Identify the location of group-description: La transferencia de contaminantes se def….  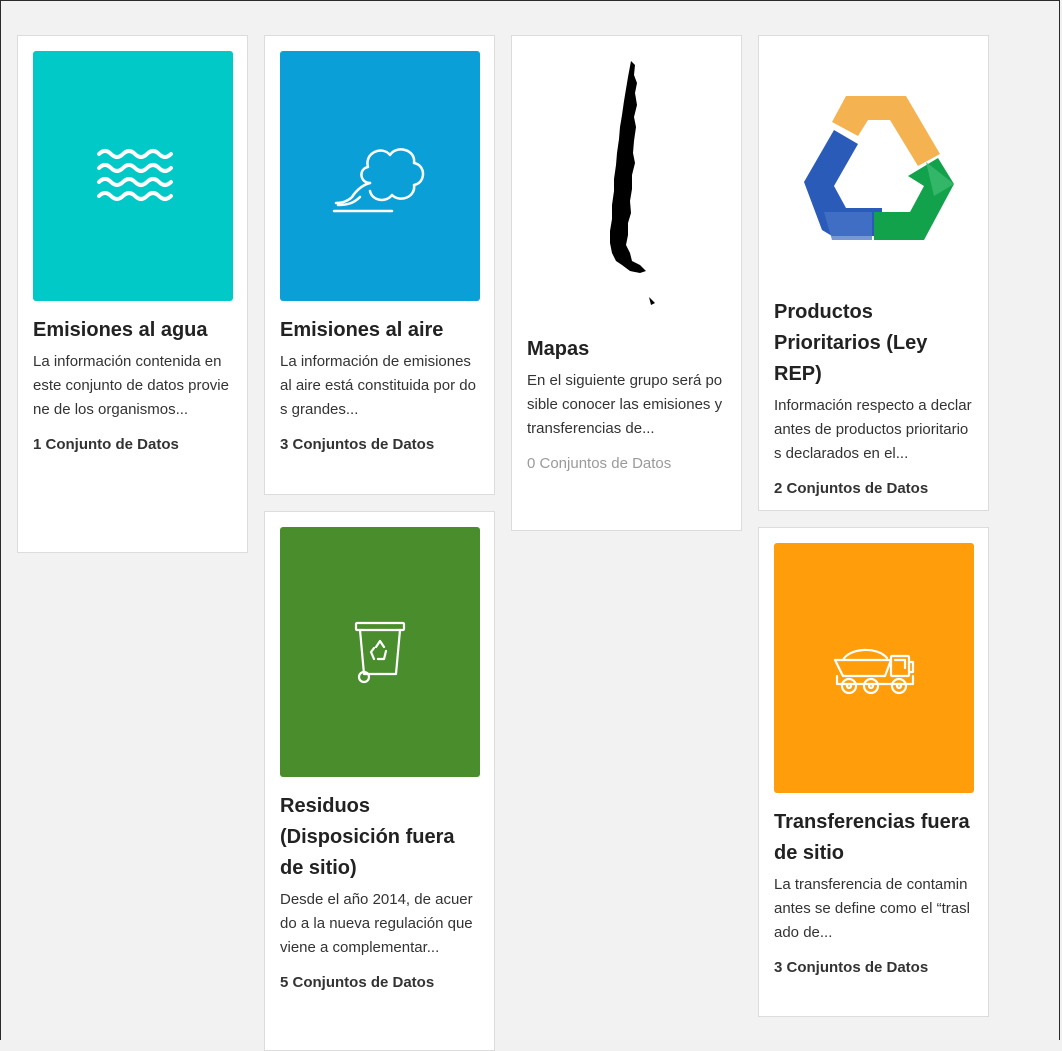
(872, 908).